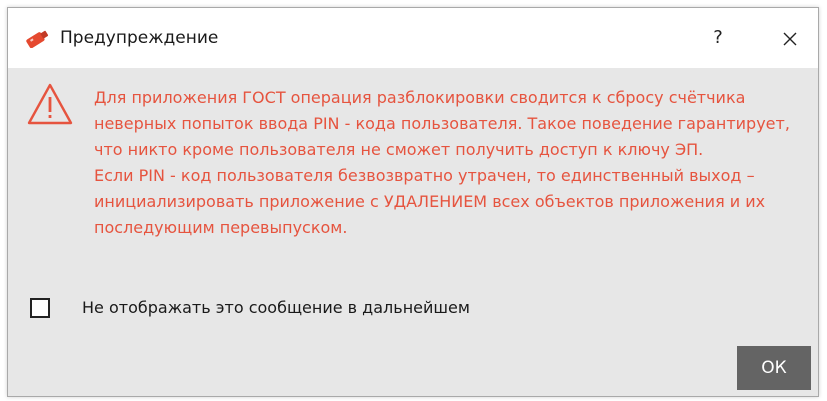 This screenshot has width=827, height=401. Describe the element at coordinates (774, 368) in the screenshot. I see `ok-button: ОК` at that location.